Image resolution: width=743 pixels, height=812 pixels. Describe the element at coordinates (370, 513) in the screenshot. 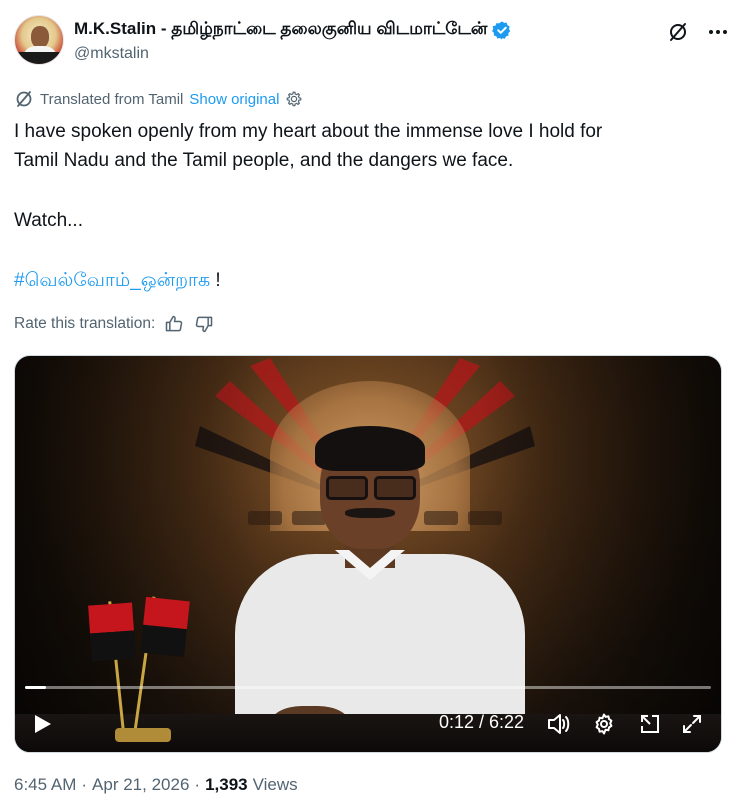

I see `speaker-mustache` at that location.